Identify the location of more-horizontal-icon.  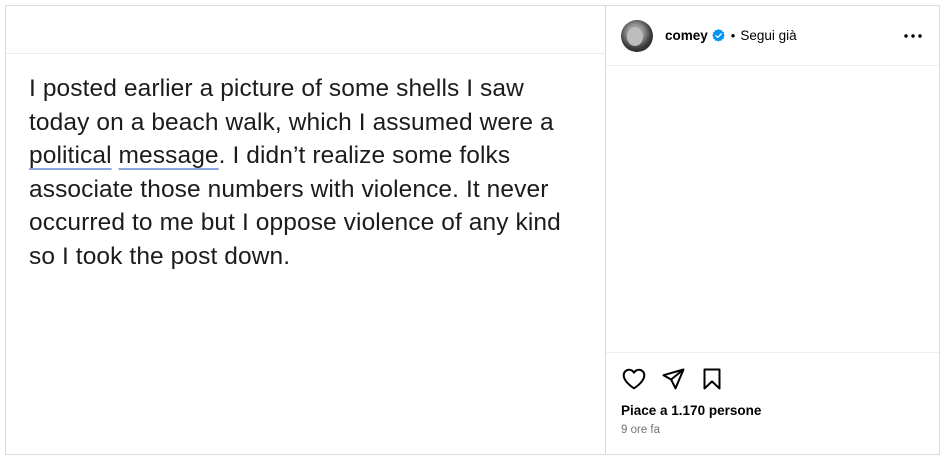
(913, 36).